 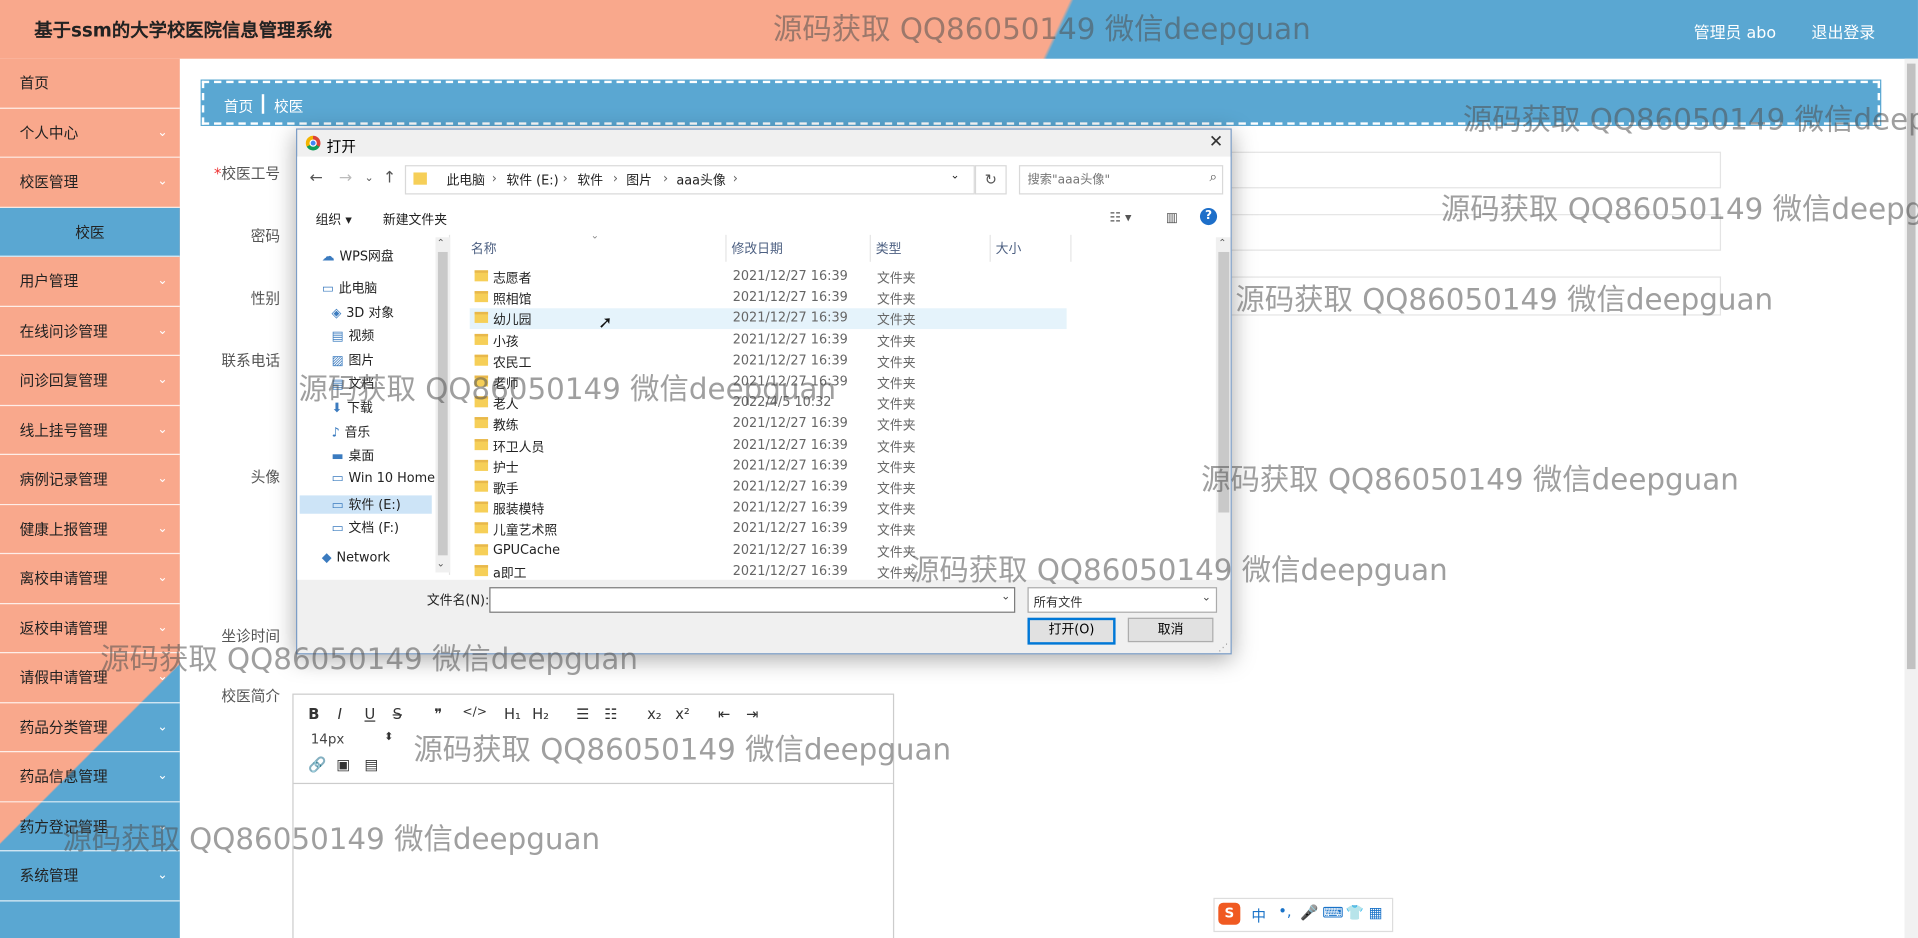 What do you see at coordinates (345, 178) in the screenshot?
I see `forward-arrow-icon: →` at bounding box center [345, 178].